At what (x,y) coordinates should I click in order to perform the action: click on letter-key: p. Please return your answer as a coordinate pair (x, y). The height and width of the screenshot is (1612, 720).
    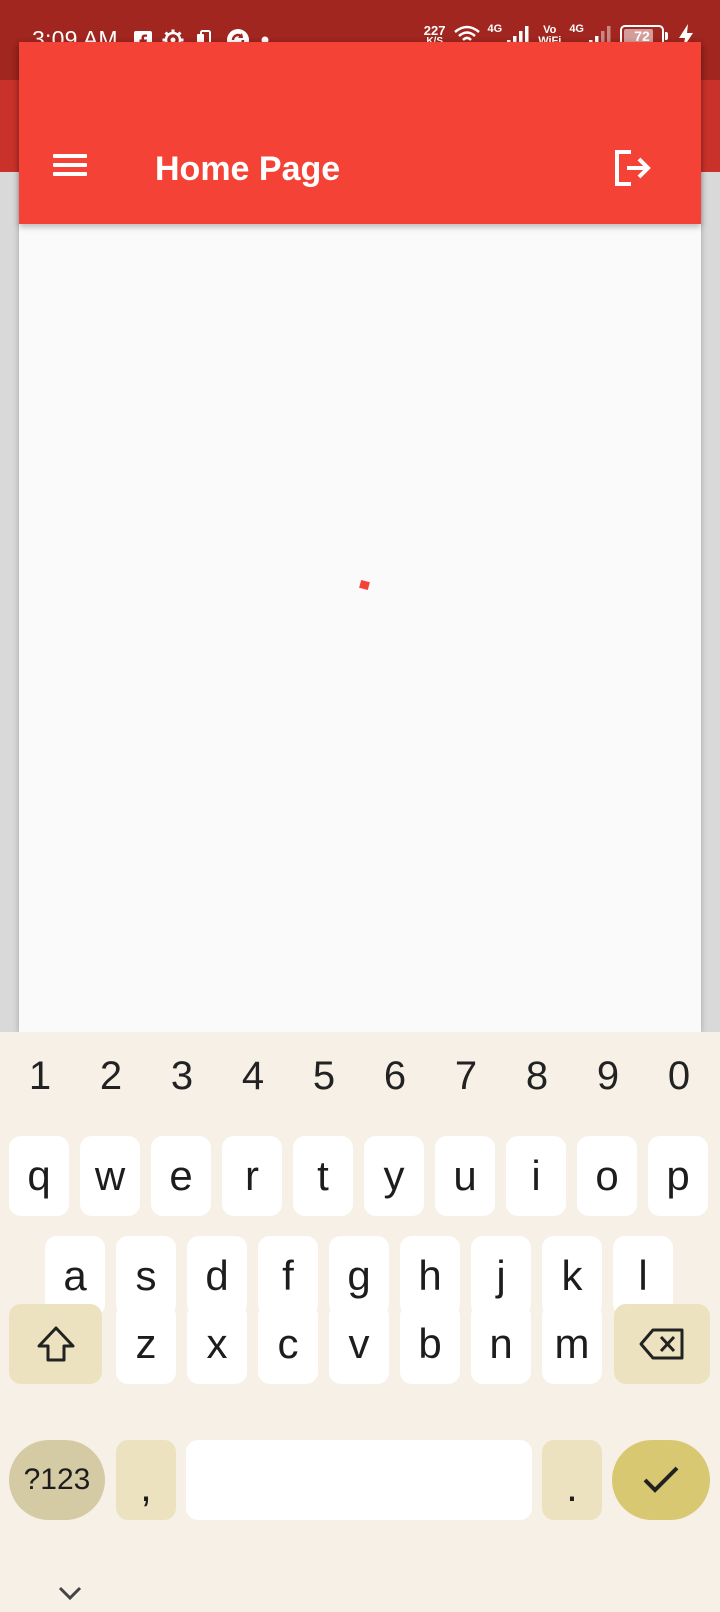
    Looking at the image, I should click on (678, 1176).